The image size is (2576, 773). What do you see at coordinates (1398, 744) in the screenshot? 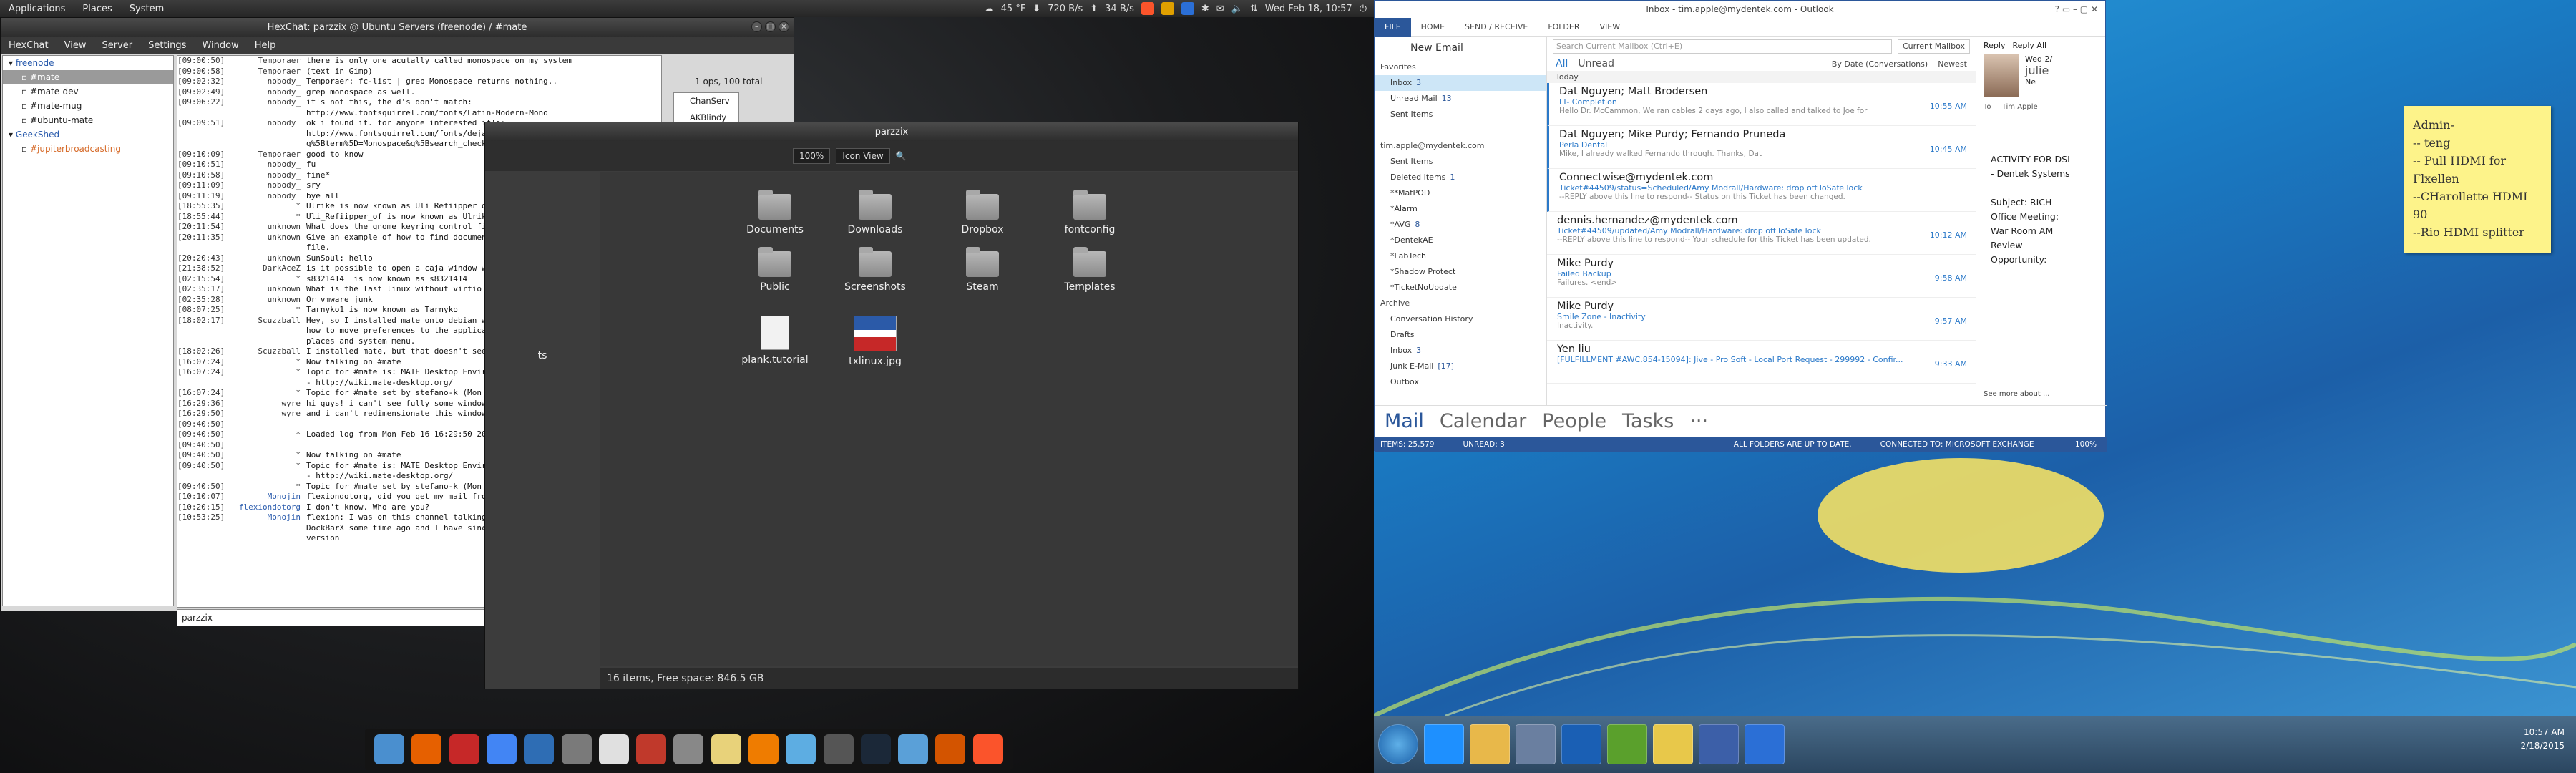
I see `start-orb-icon` at bounding box center [1398, 744].